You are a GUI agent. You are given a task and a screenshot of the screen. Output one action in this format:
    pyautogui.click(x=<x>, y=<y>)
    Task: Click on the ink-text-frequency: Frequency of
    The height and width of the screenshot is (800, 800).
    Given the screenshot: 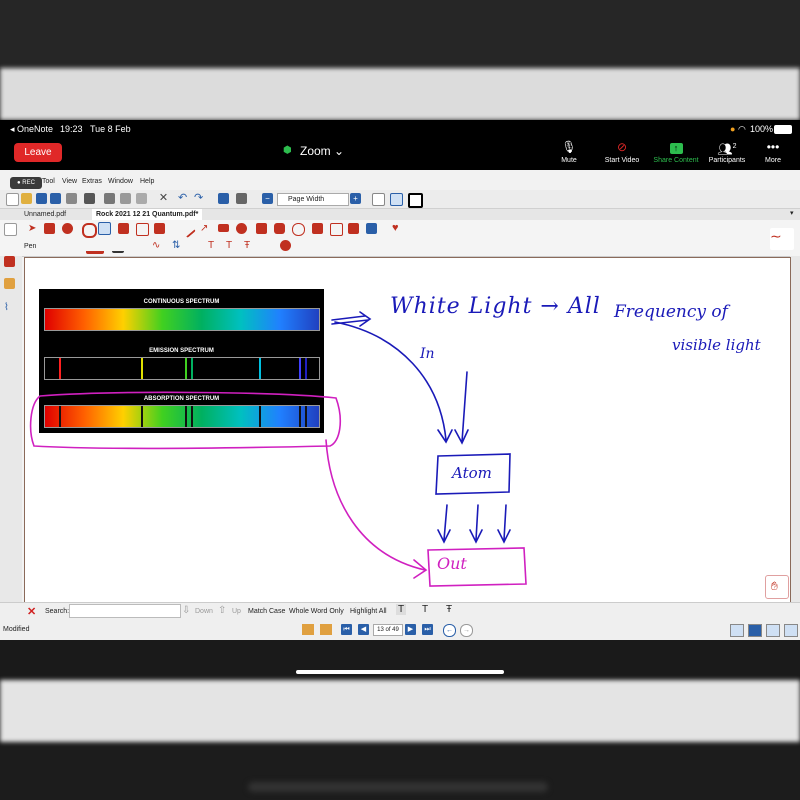 What is the action you would take?
    pyautogui.click(x=671, y=312)
    